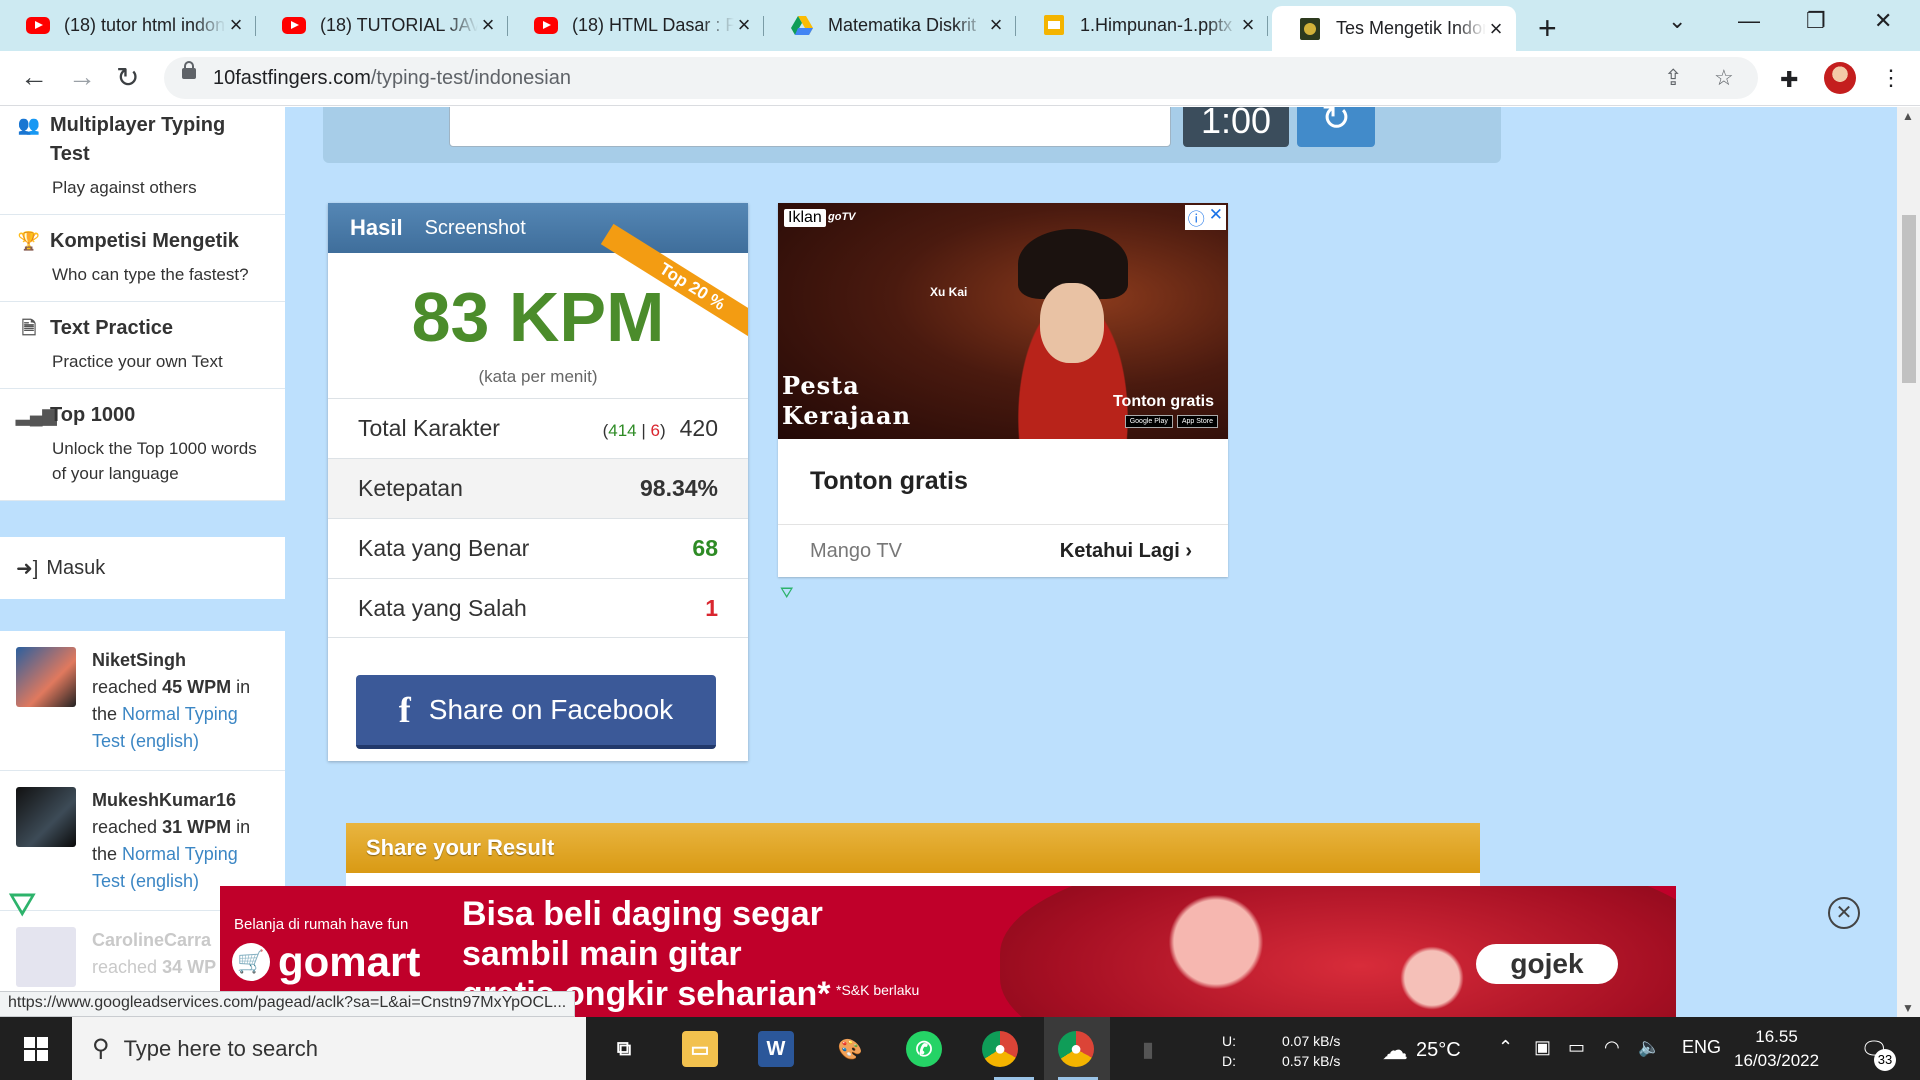 The height and width of the screenshot is (1080, 1920). Describe the element at coordinates (392, 78) in the screenshot. I see `url-text: 10fastfingers.com/typing-test/indonesian` at that location.